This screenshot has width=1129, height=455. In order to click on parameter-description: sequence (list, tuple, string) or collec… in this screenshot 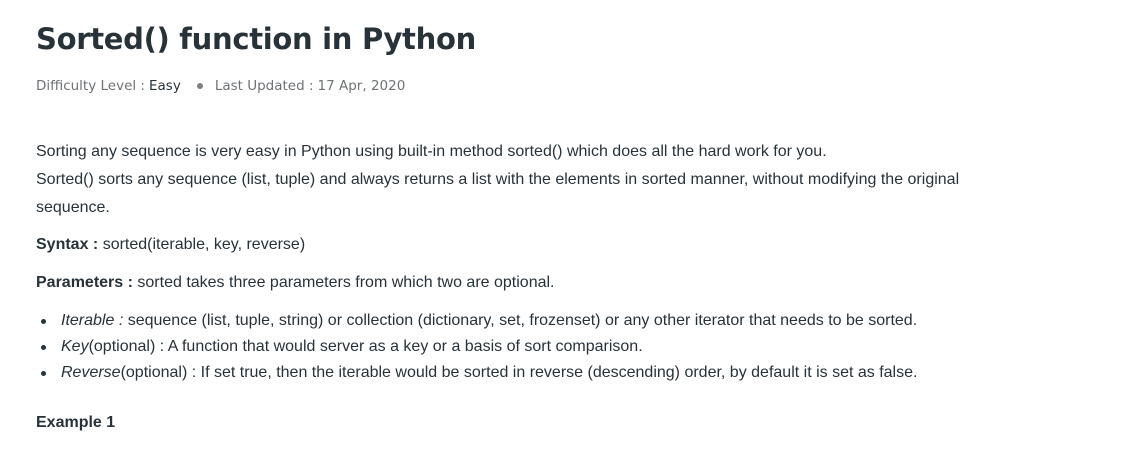, I will do `click(520, 320)`.